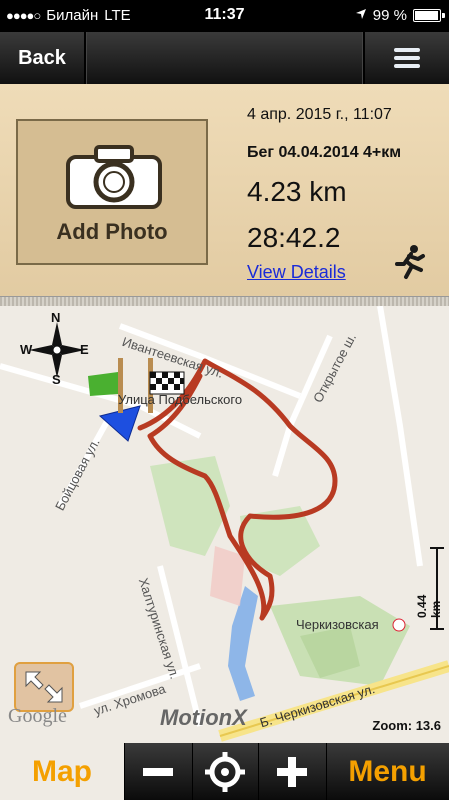 The width and height of the screenshot is (449, 800). What do you see at coordinates (361, 15) in the screenshot?
I see `location-arrow-icon` at bounding box center [361, 15].